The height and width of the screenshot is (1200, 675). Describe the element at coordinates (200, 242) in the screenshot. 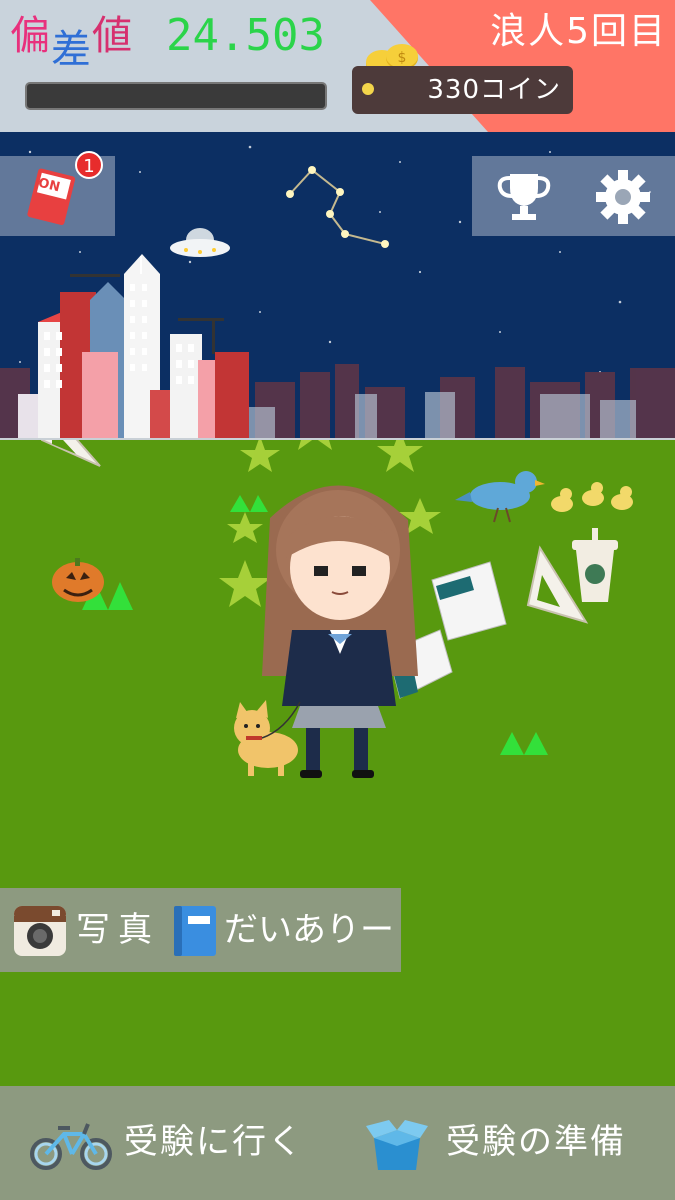

I see `ufo-icon` at that location.